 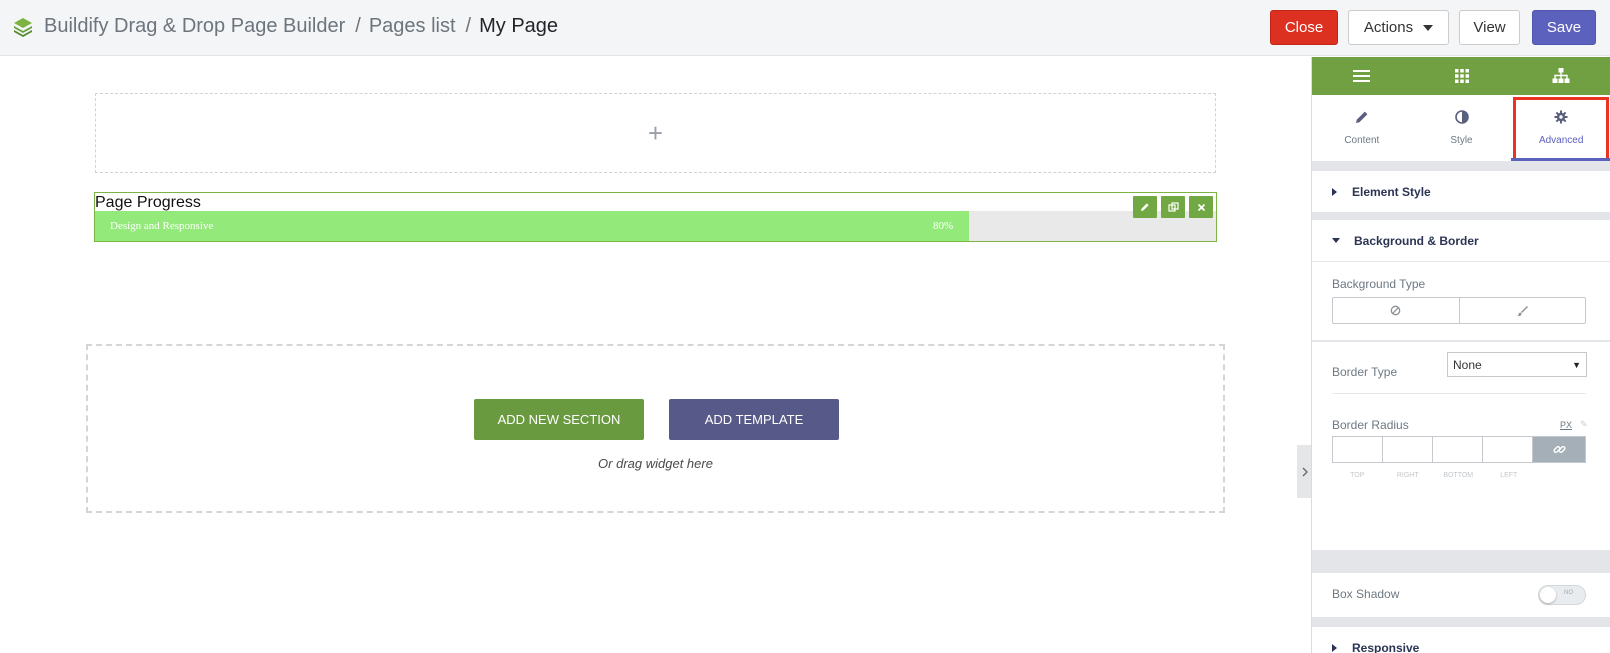 I want to click on view-button-label: View, so click(x=1489, y=27).